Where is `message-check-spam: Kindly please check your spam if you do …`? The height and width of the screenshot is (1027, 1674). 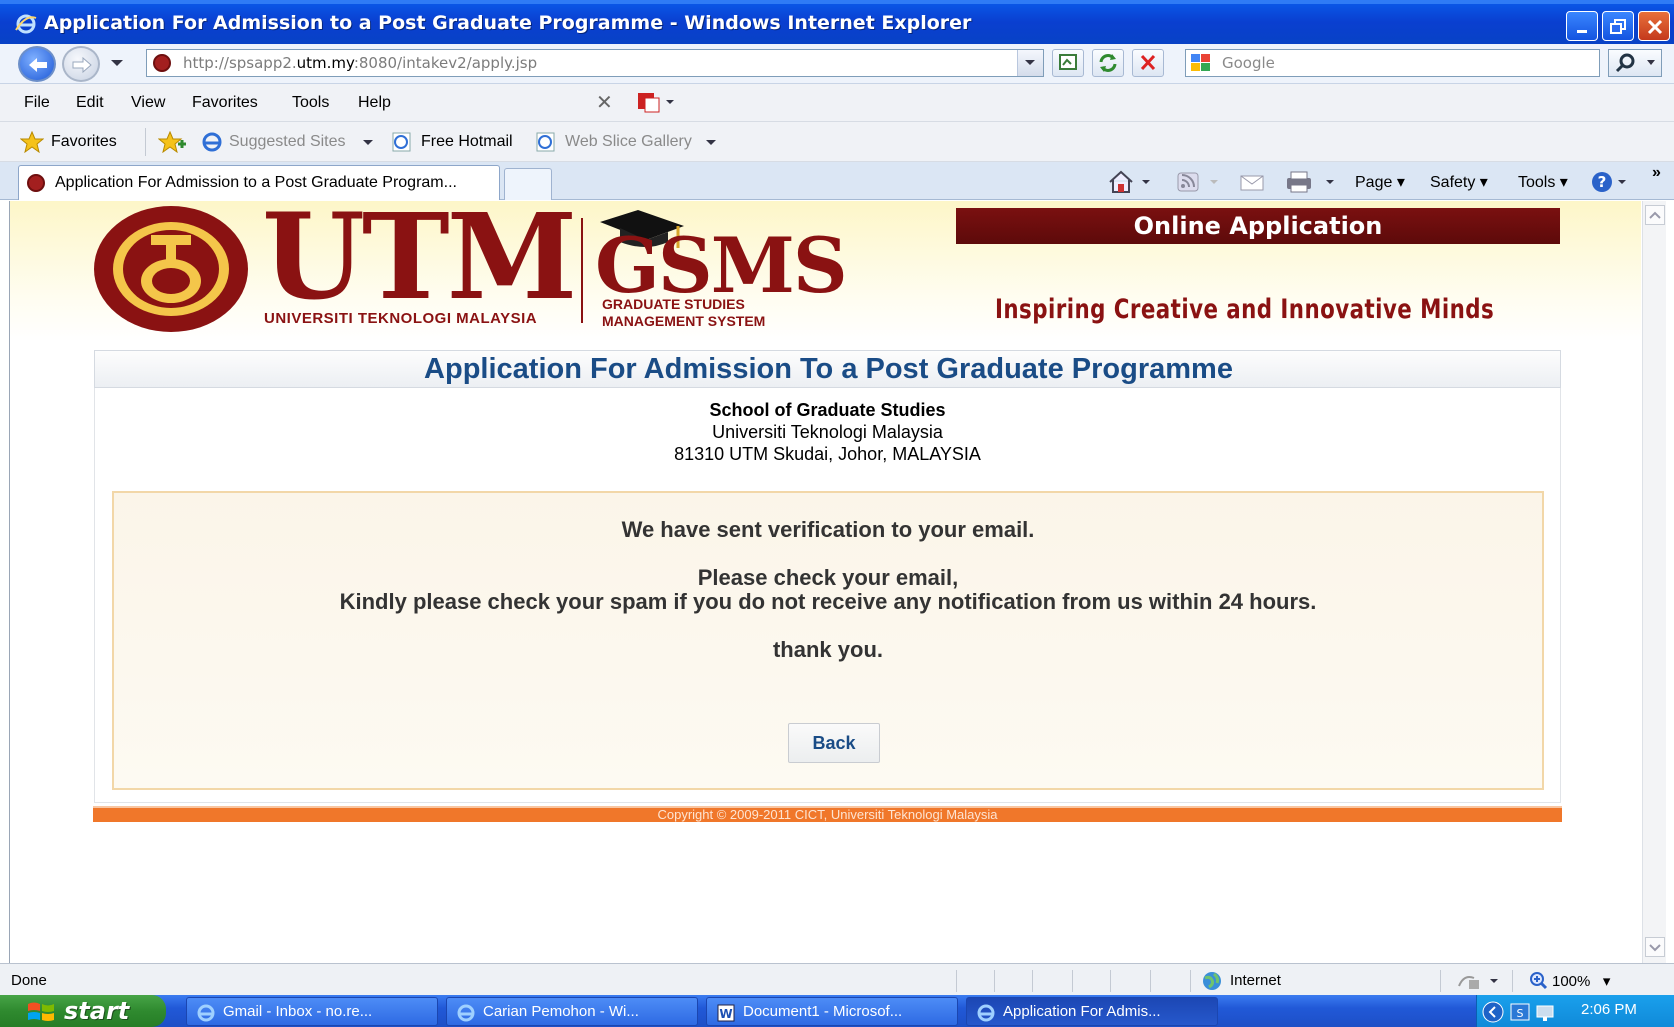 message-check-spam: Kindly please check your spam if you do … is located at coordinates (828, 601).